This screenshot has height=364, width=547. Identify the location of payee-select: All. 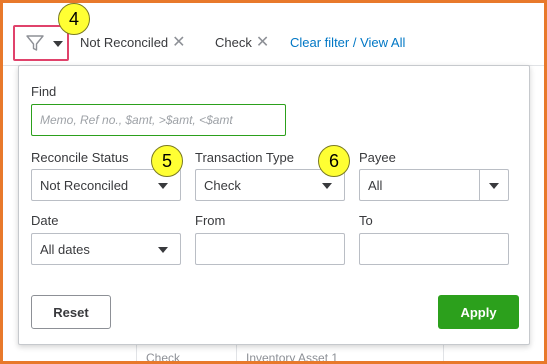
(434, 185).